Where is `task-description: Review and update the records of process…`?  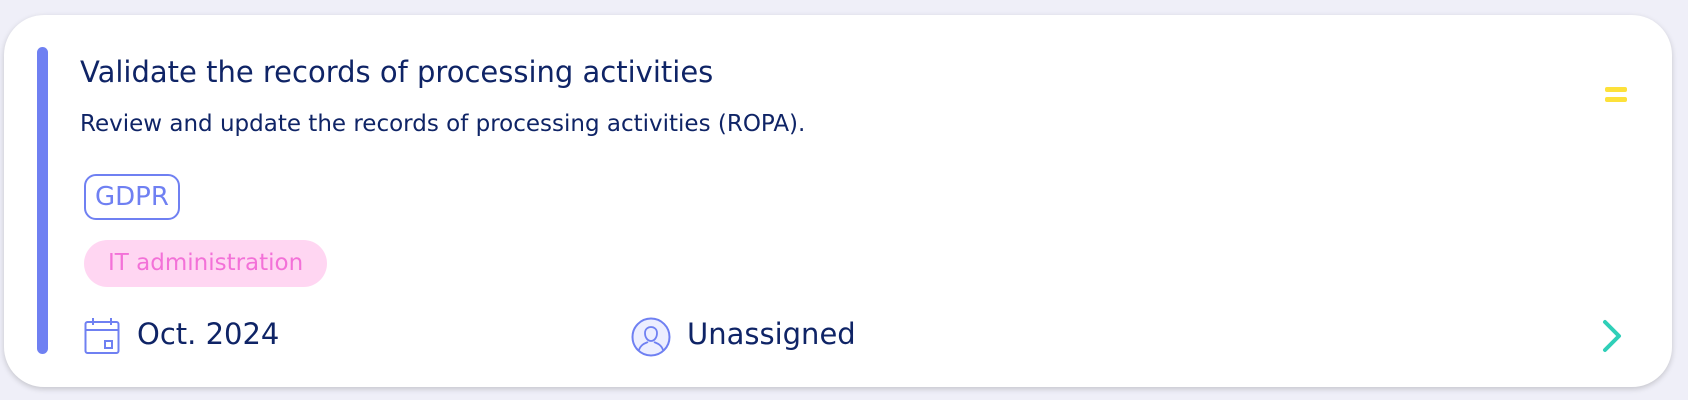
task-description: Review and update the records of process… is located at coordinates (443, 124).